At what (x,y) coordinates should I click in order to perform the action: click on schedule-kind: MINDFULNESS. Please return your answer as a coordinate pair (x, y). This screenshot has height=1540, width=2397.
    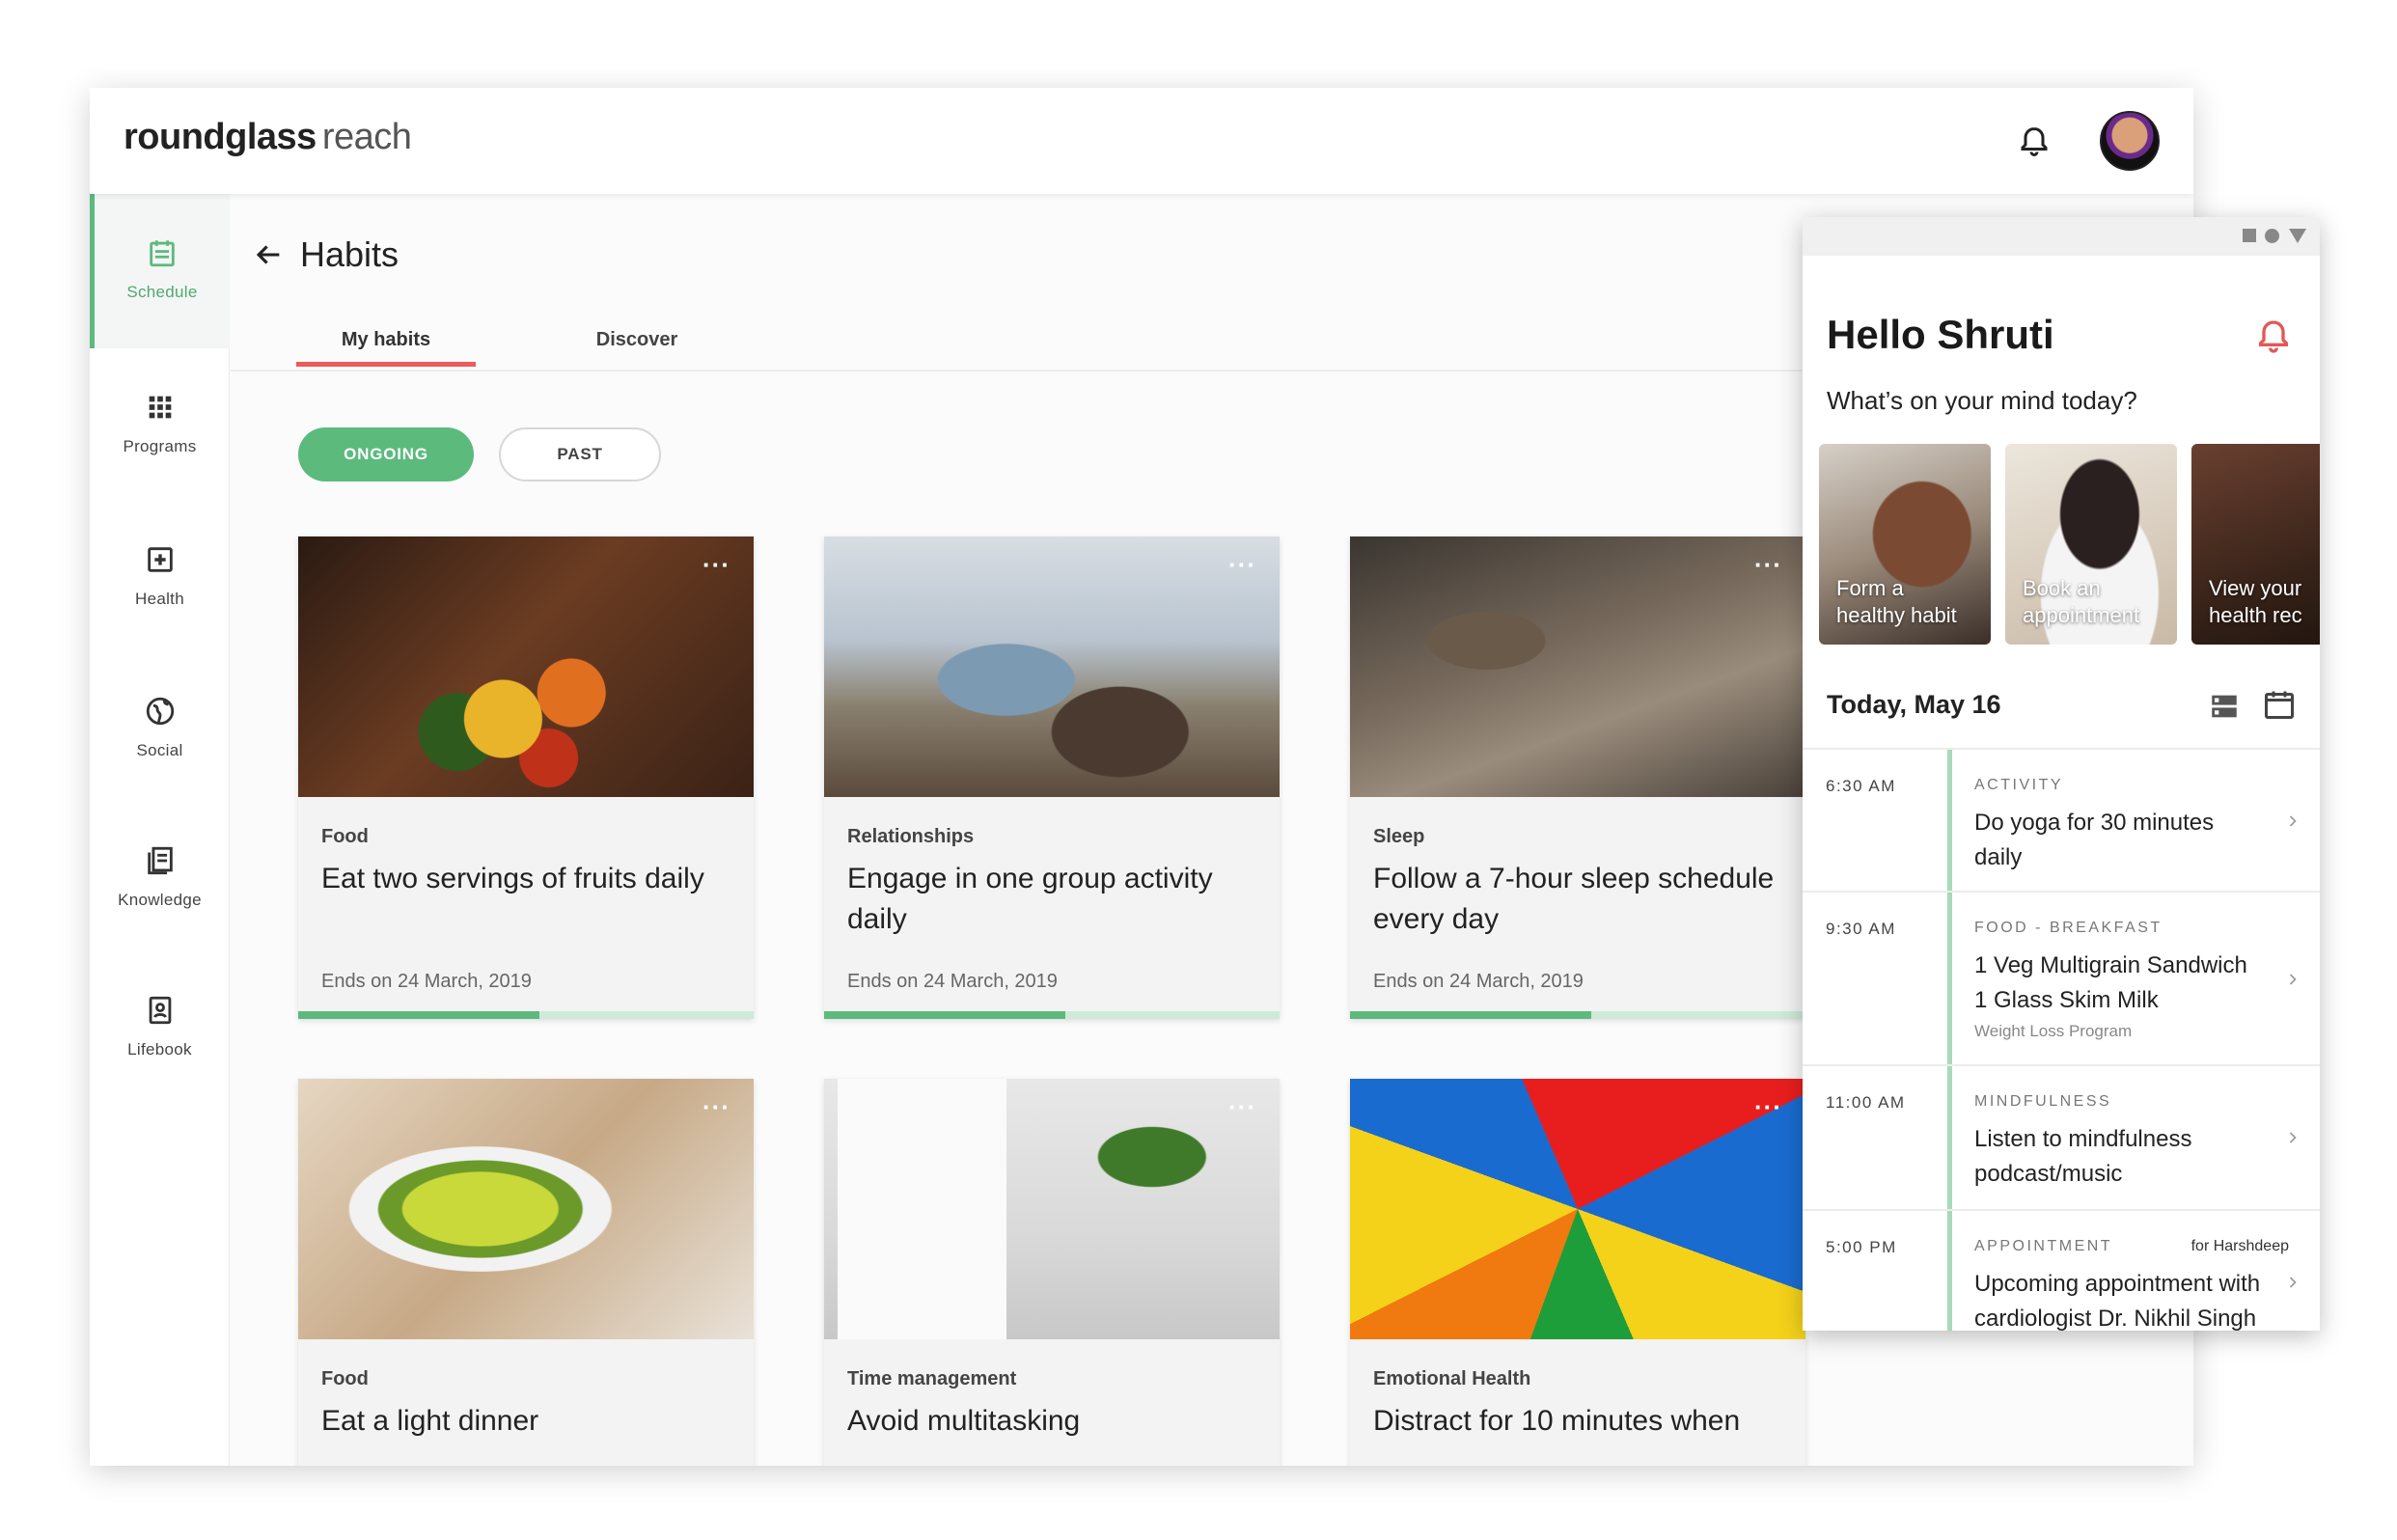
    Looking at the image, I should click on (2043, 1101).